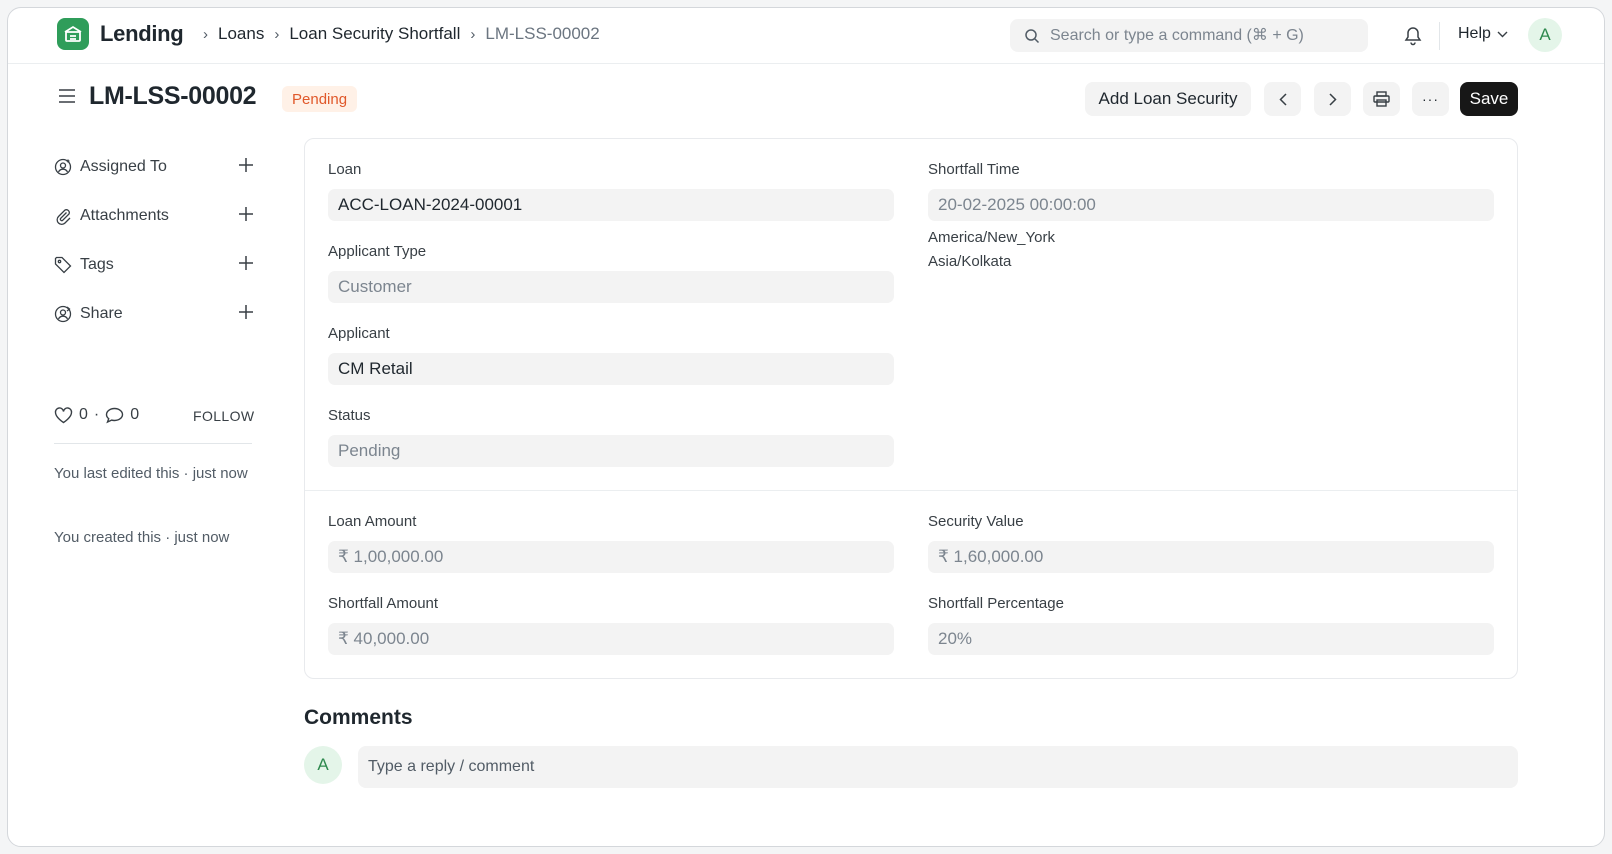 This screenshot has width=1612, height=854. What do you see at coordinates (1168, 99) in the screenshot?
I see `add-loan-security-button: Add Loan Security` at bounding box center [1168, 99].